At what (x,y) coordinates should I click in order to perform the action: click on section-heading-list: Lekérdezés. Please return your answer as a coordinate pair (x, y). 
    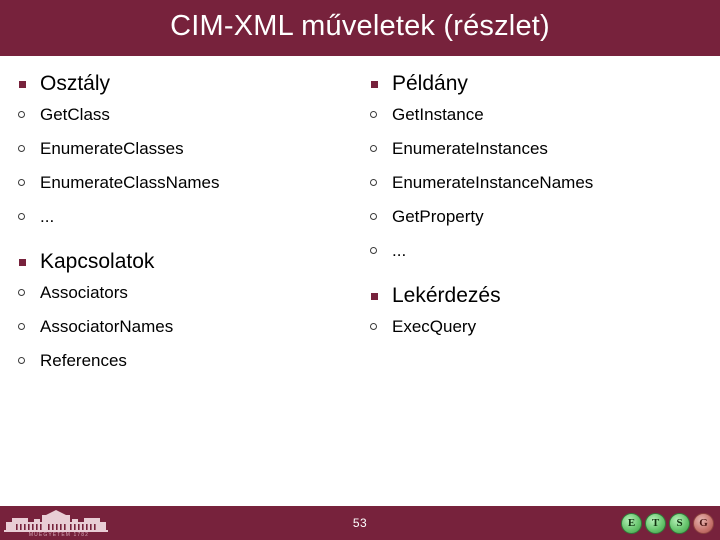
    Looking at the image, I should click on (541, 296).